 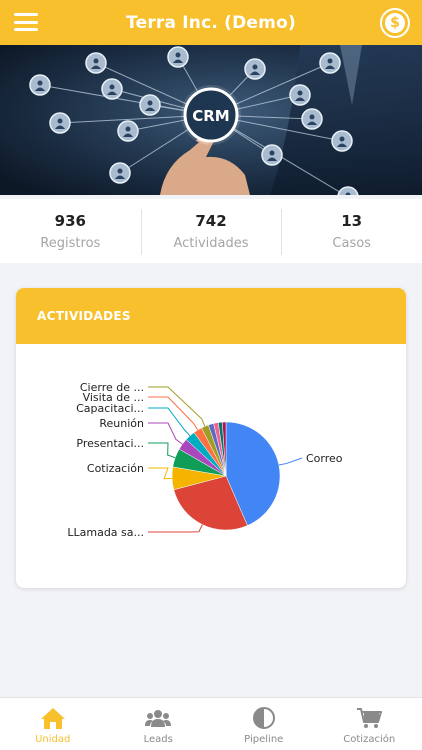 I want to click on home-icon, so click(x=52, y=718).